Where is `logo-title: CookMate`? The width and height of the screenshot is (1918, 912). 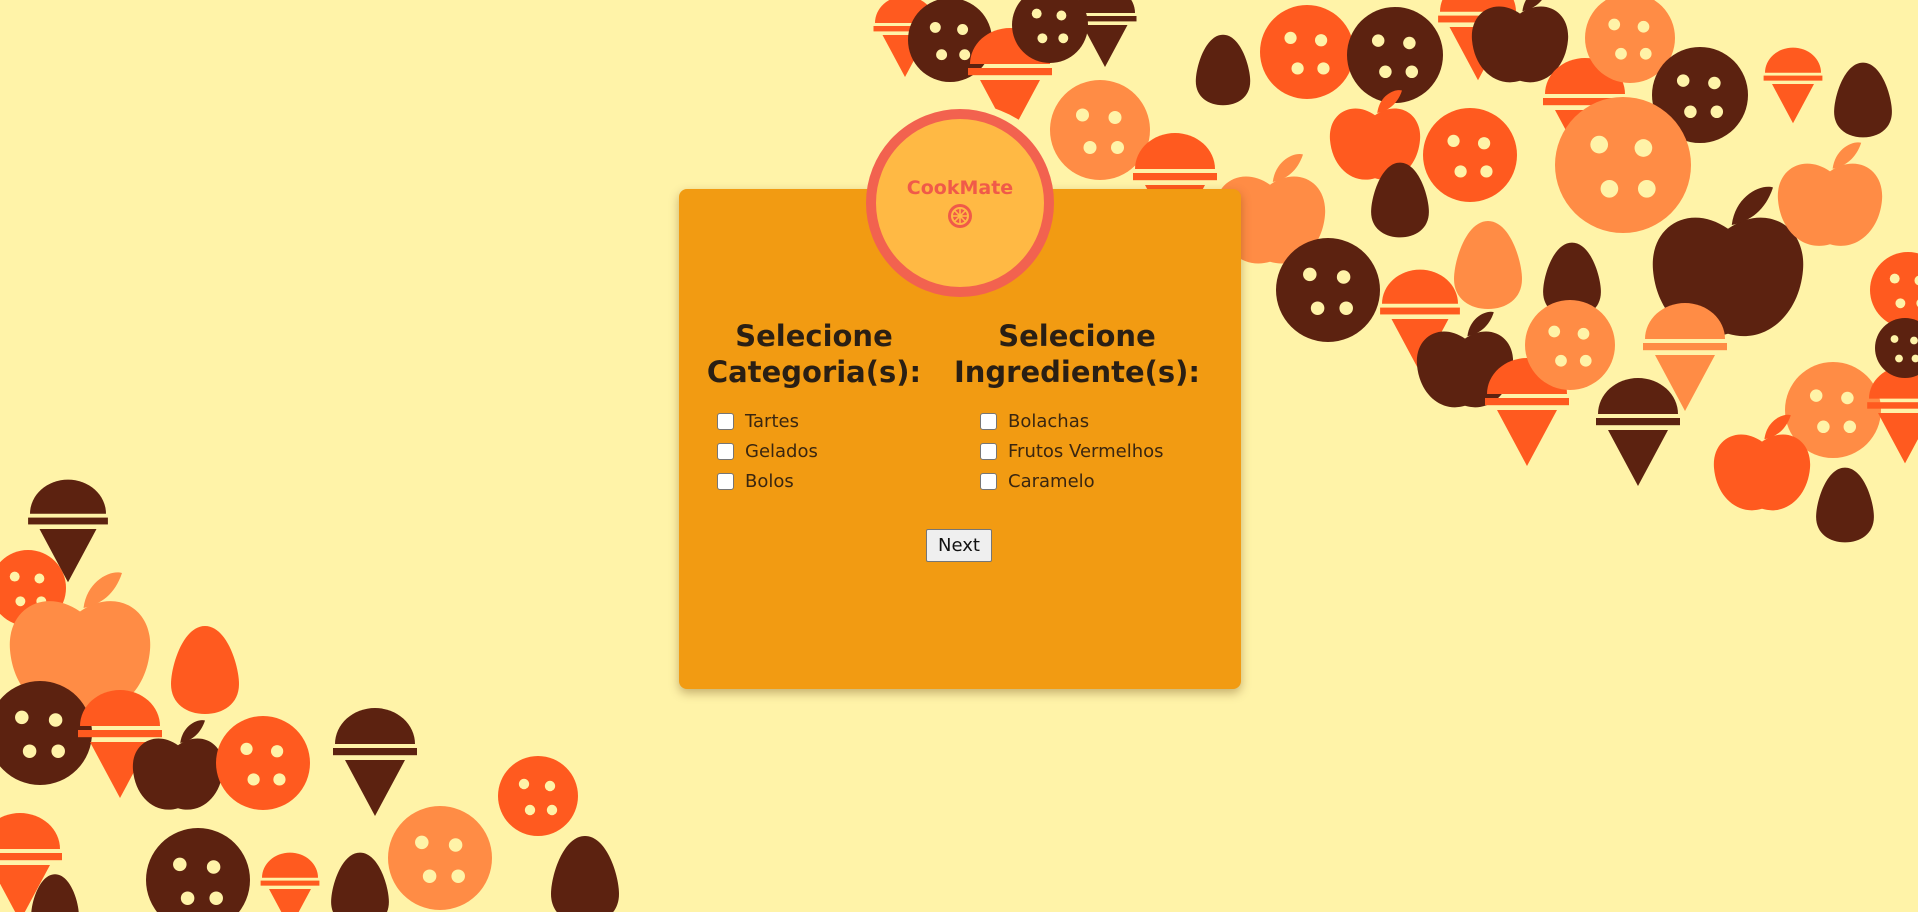
logo-title: CookMate is located at coordinates (960, 188).